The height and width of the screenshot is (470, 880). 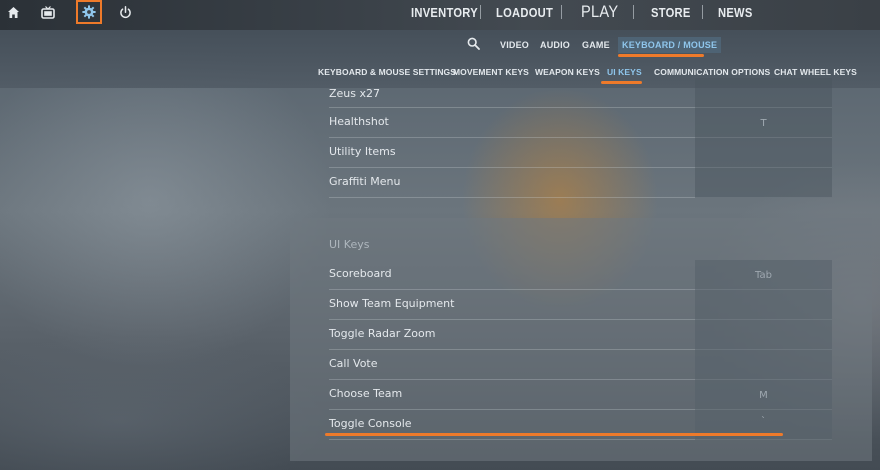 I want to click on top-bar: INVENTORY LOADOUT PLAY STORE NEWS, so click(x=440, y=15).